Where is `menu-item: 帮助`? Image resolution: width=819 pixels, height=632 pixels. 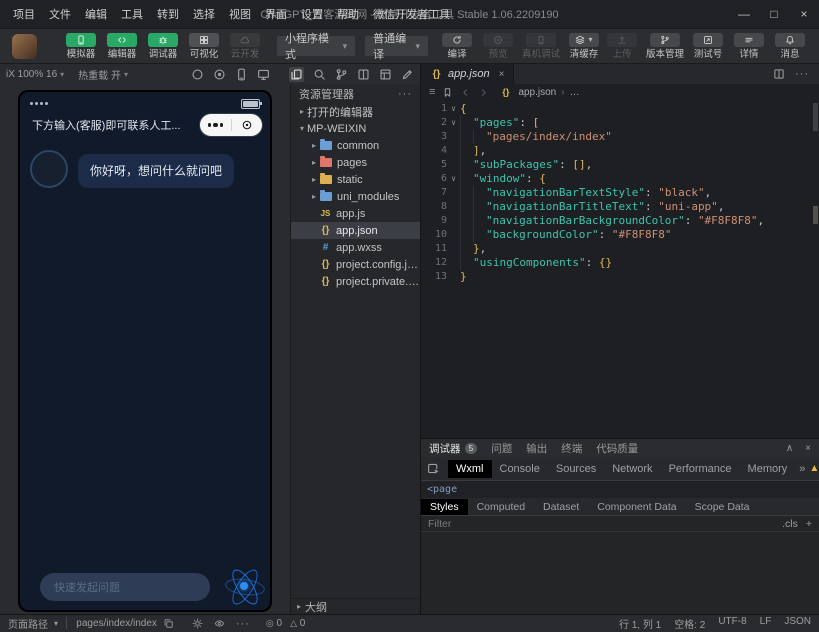 menu-item: 帮助 is located at coordinates (348, 14).